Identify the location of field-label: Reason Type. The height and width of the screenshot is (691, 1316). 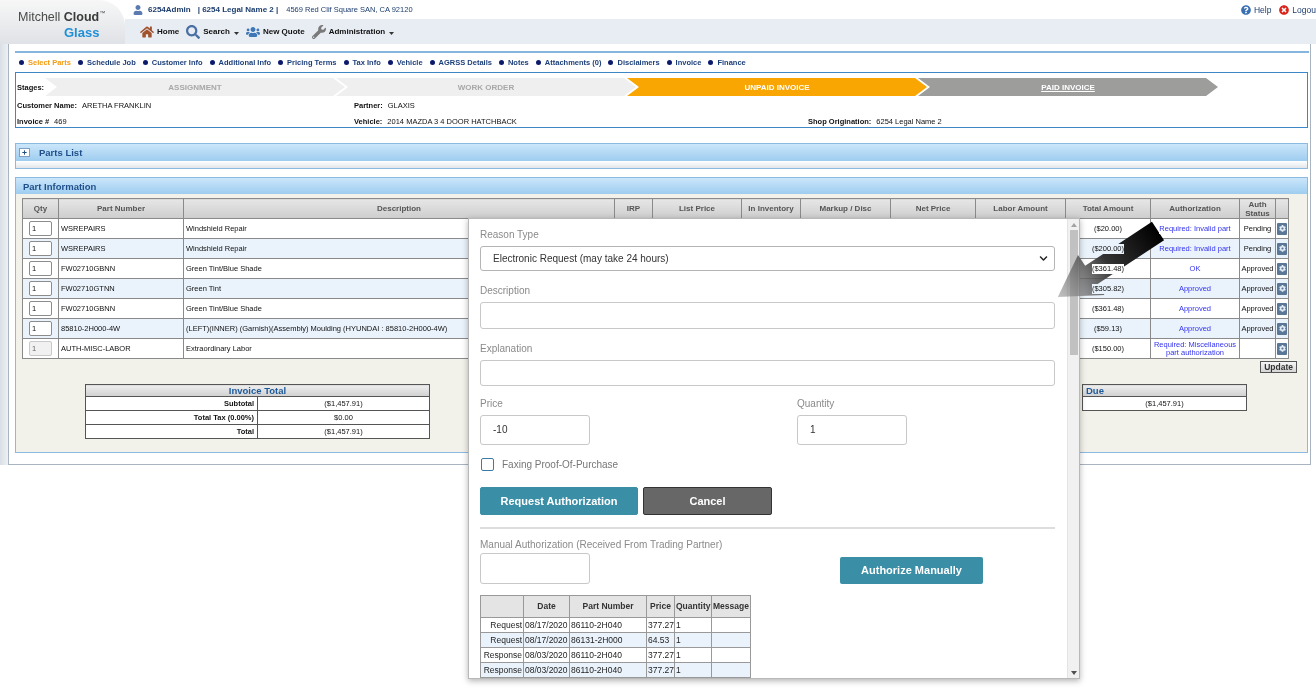
(509, 235).